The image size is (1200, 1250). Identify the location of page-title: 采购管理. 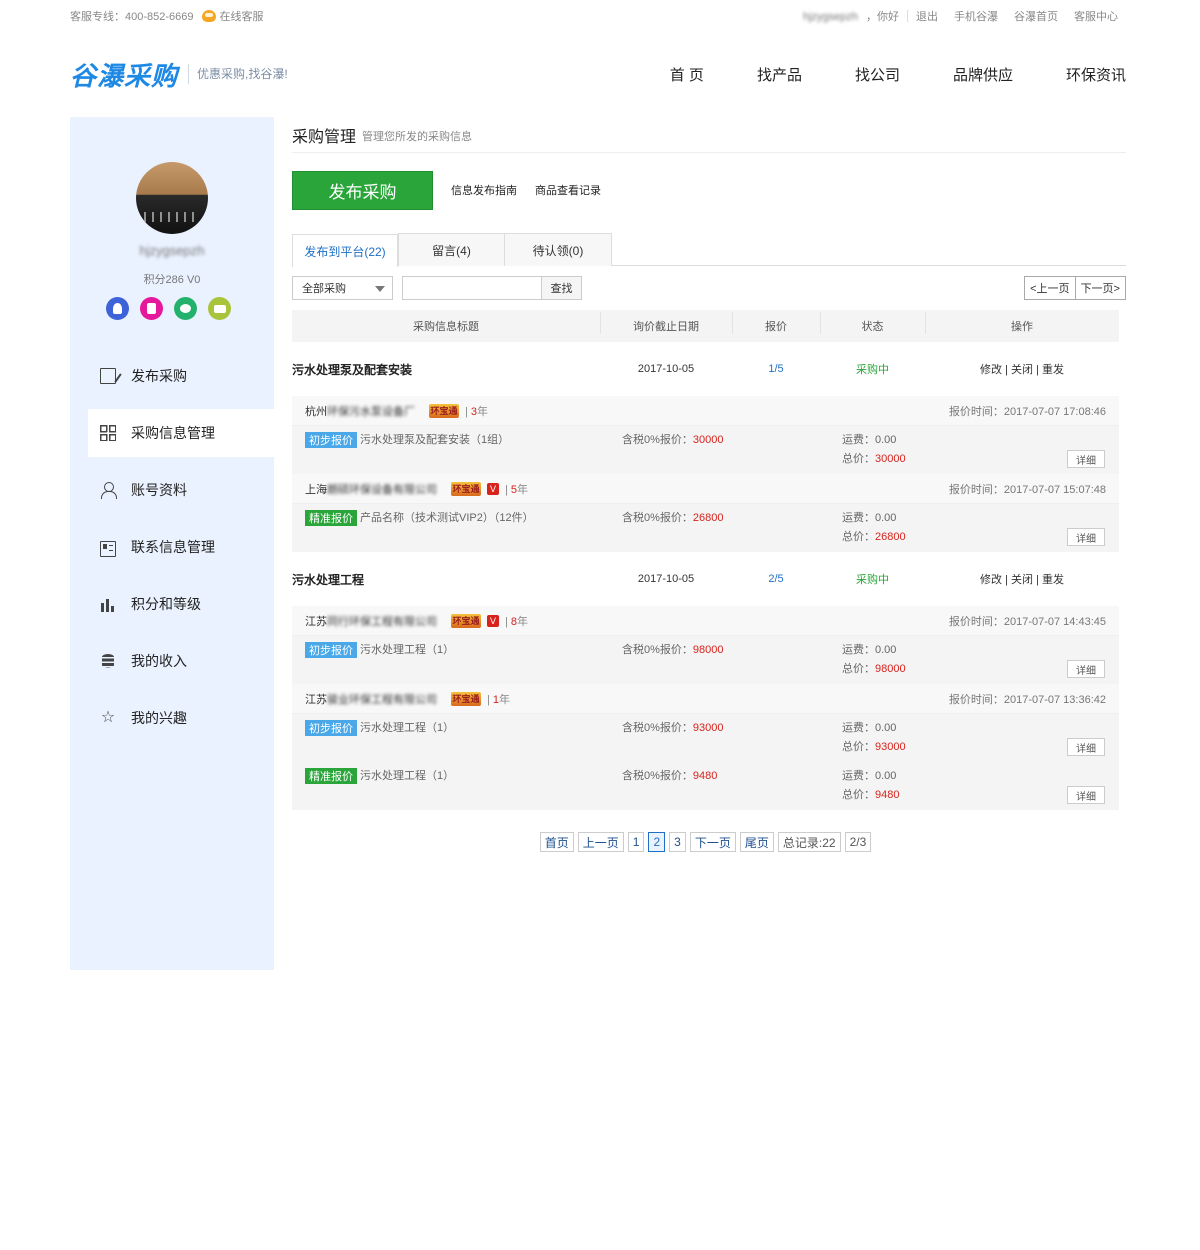
(324, 137).